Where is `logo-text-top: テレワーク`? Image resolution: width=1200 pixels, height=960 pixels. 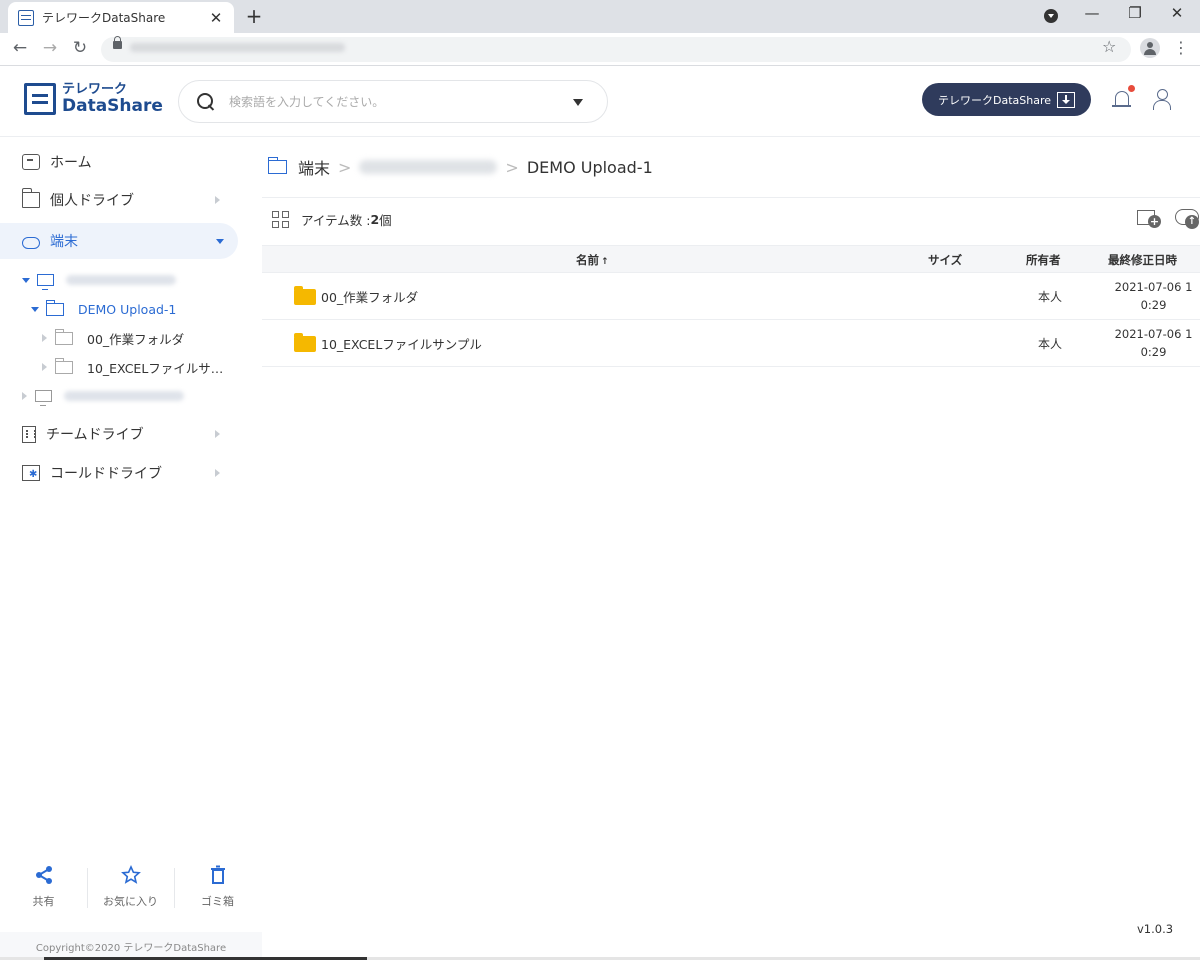 logo-text-top: テレワーク is located at coordinates (95, 89).